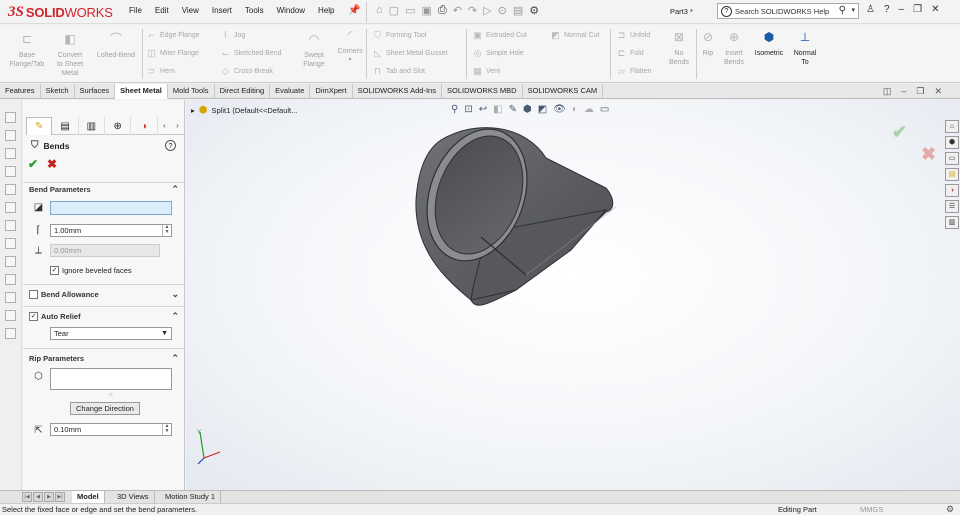  What do you see at coordinates (350, 60) in the screenshot?
I see `corners-dropdown-icon: ▾` at bounding box center [350, 60].